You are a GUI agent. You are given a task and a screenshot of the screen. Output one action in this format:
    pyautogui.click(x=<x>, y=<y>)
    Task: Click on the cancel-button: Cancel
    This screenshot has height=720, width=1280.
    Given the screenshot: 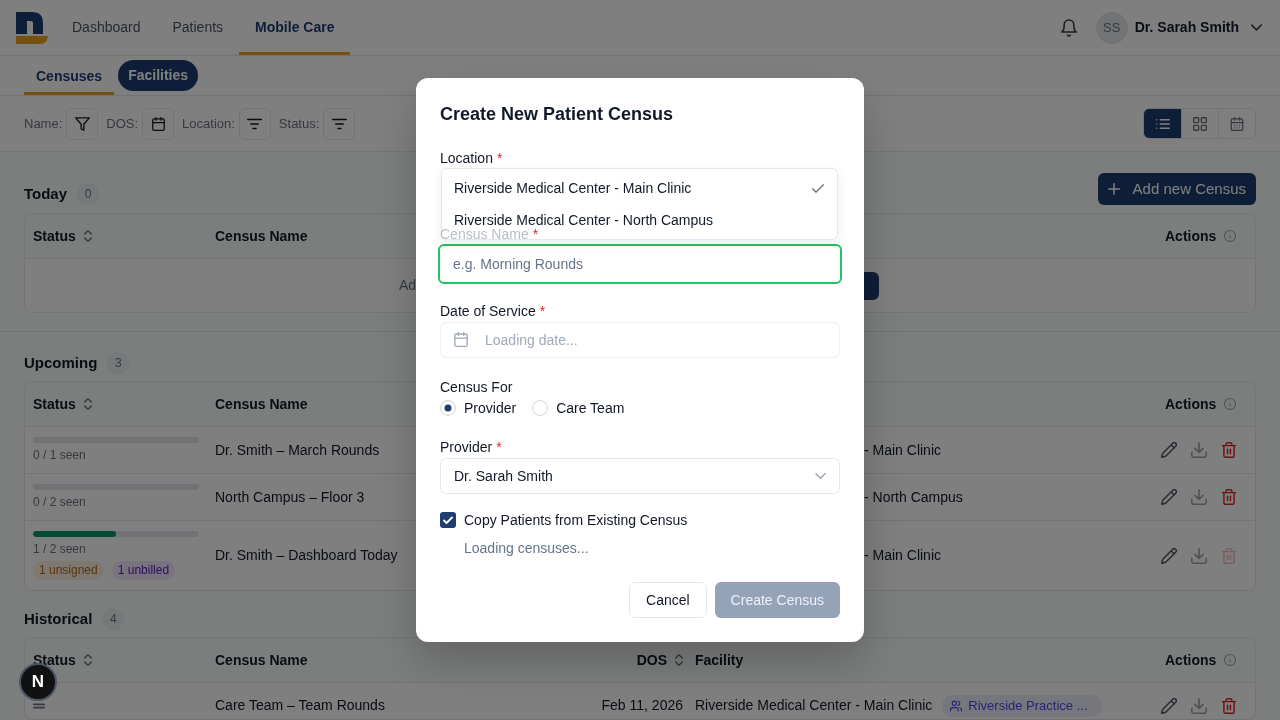 What is the action you would take?
    pyautogui.click(x=668, y=600)
    